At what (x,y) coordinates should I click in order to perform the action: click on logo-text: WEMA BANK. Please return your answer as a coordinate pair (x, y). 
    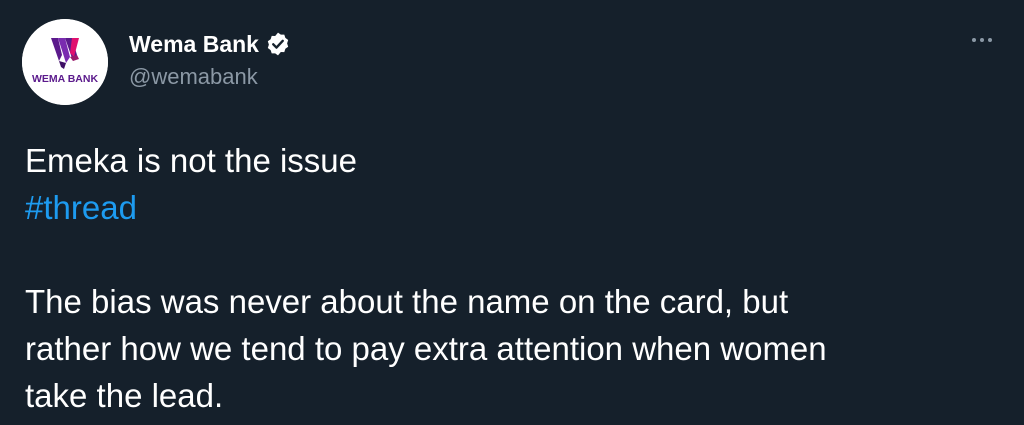
    Looking at the image, I should click on (65, 79).